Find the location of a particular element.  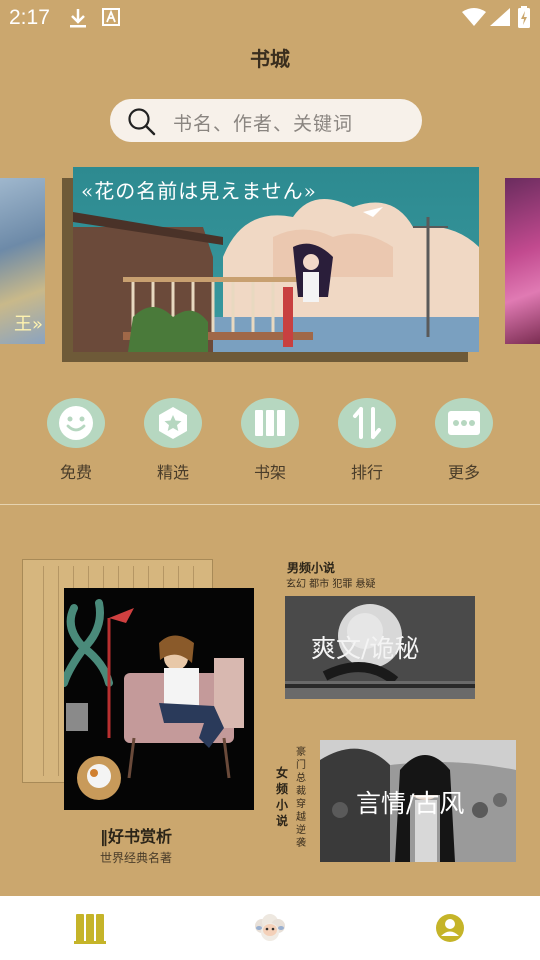

banner-prev: 王» is located at coordinates (22, 261).